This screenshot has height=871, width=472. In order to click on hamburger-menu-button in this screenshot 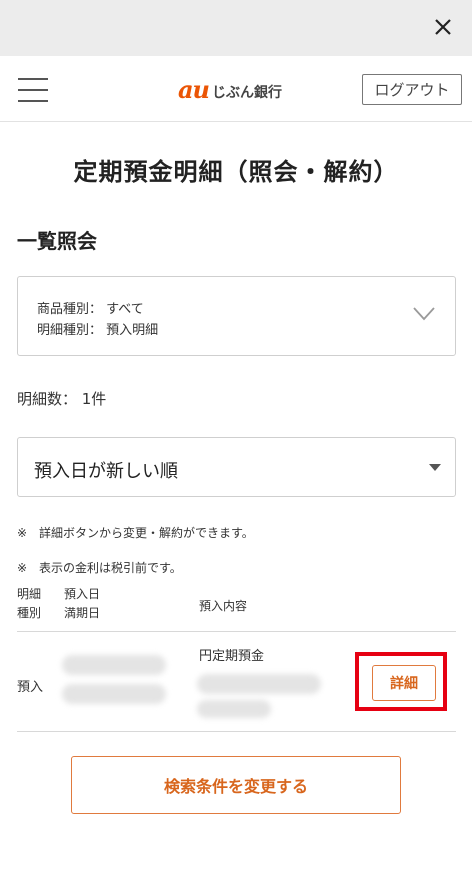, I will do `click(33, 90)`.